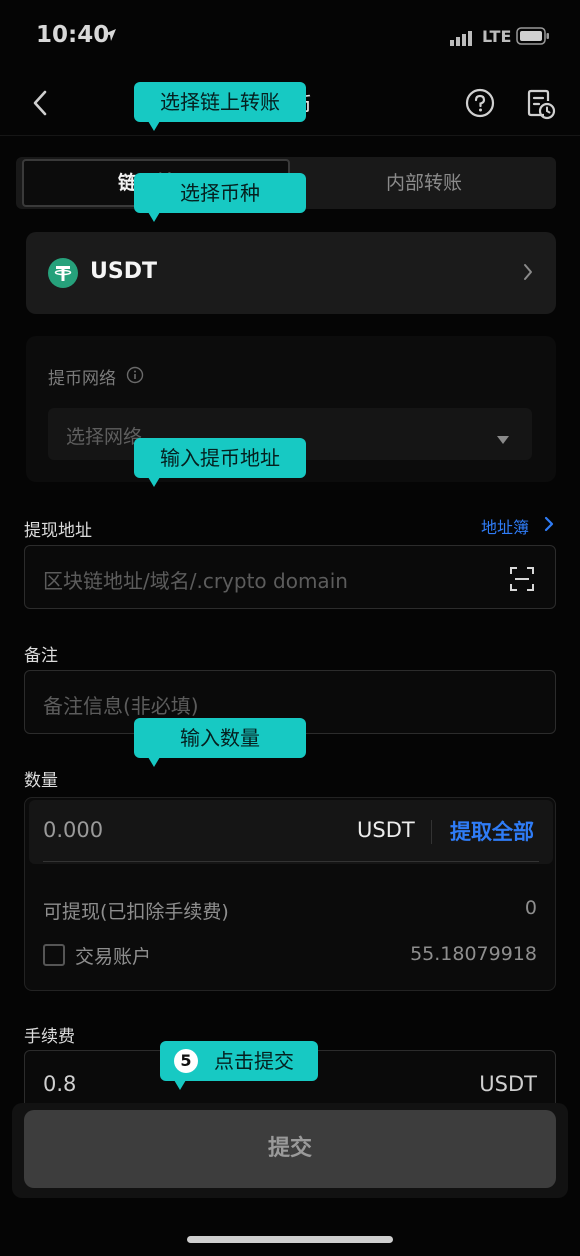  Describe the element at coordinates (73, 830) in the screenshot. I see `amount-value: 0.000` at that location.